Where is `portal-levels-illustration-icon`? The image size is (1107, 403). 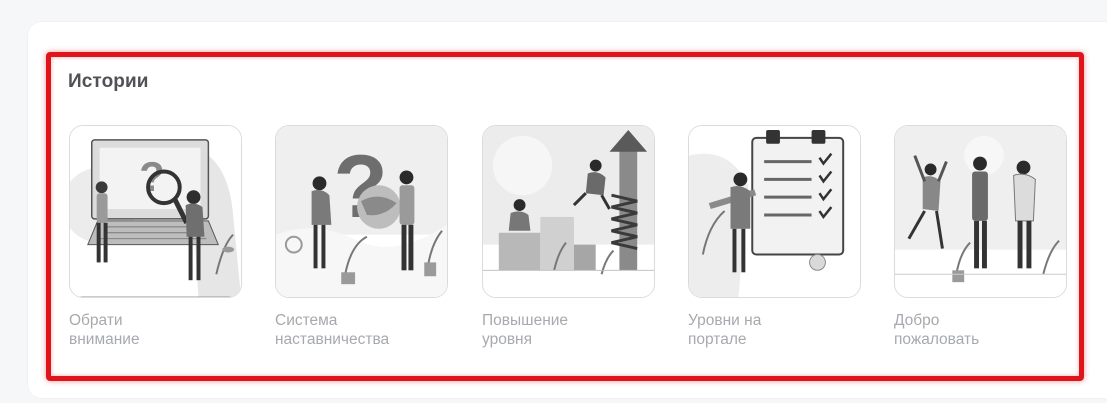 portal-levels-illustration-icon is located at coordinates (774, 211).